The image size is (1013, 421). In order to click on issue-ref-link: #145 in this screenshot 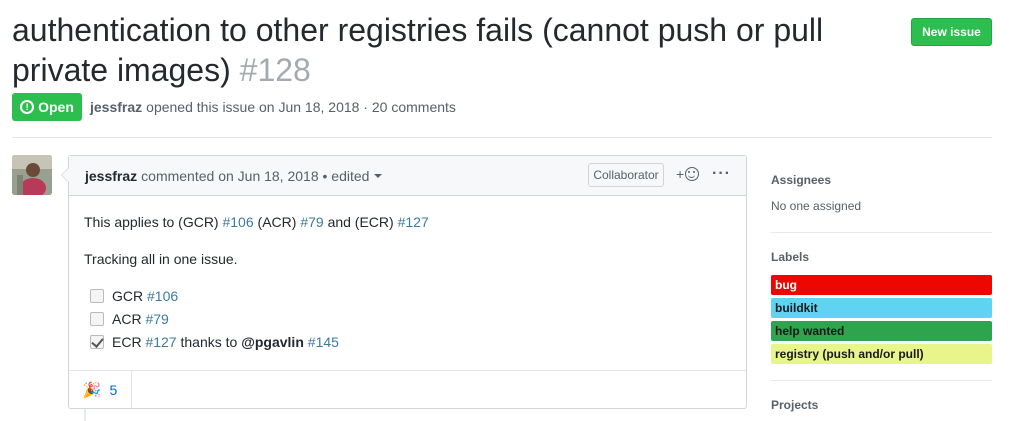, I will do `click(323, 342)`.